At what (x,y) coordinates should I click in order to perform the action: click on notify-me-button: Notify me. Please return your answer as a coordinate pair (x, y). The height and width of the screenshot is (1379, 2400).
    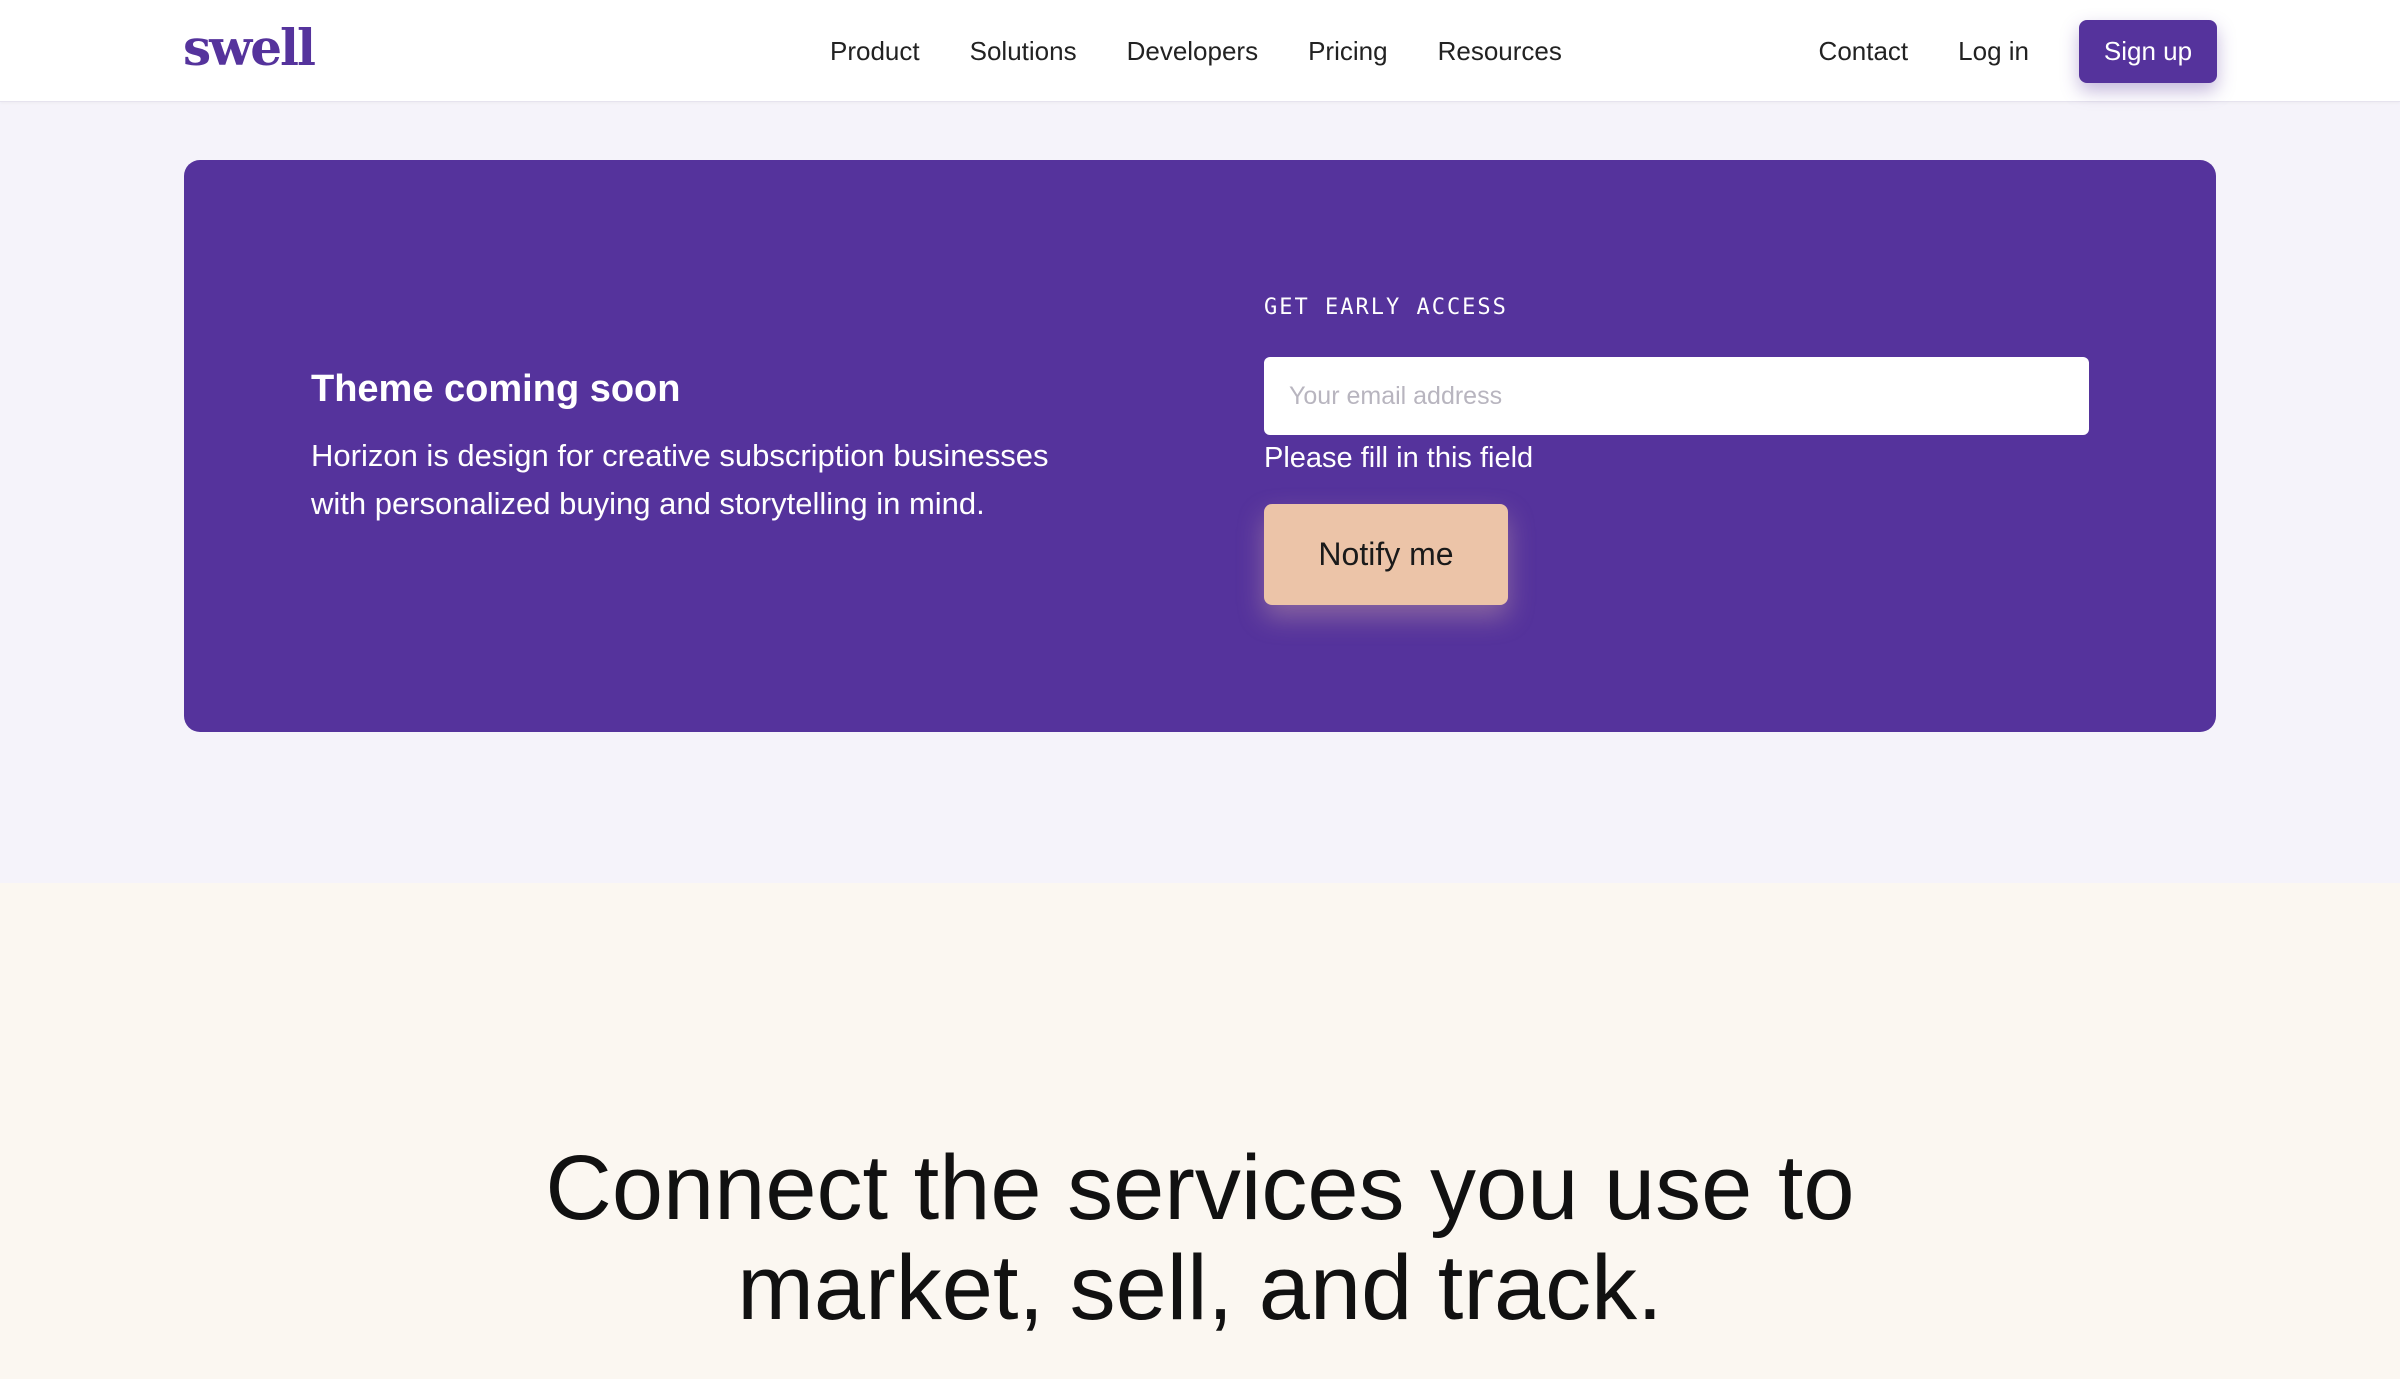
    Looking at the image, I should click on (1386, 554).